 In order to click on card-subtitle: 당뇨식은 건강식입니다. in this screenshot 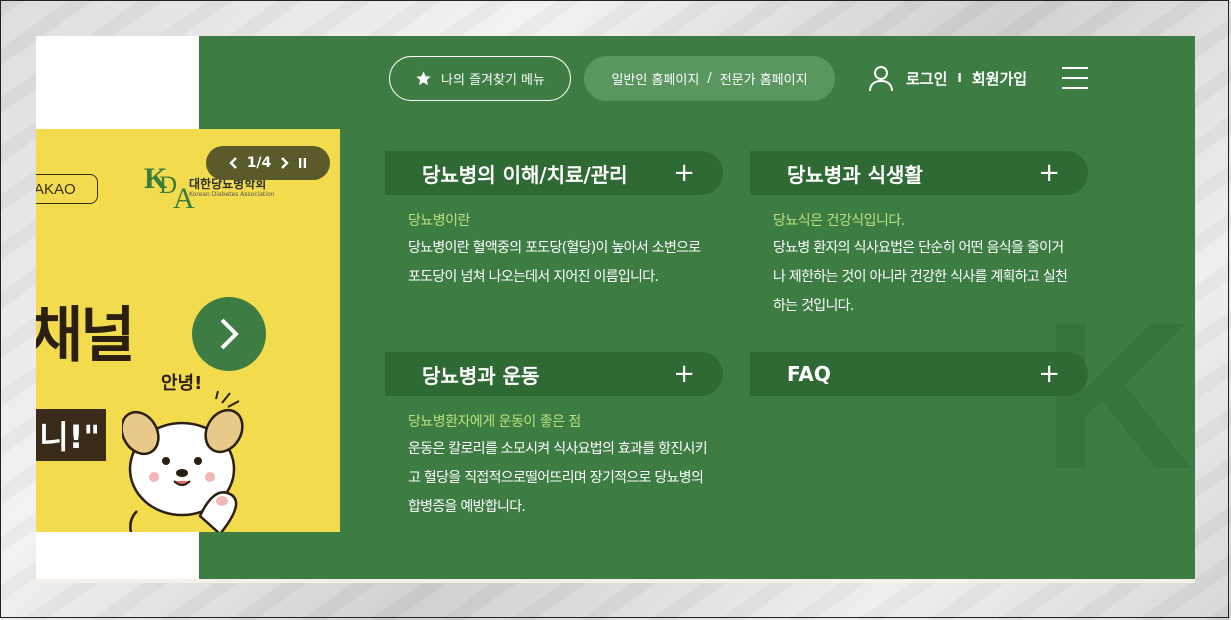, I will do `click(930, 220)`.